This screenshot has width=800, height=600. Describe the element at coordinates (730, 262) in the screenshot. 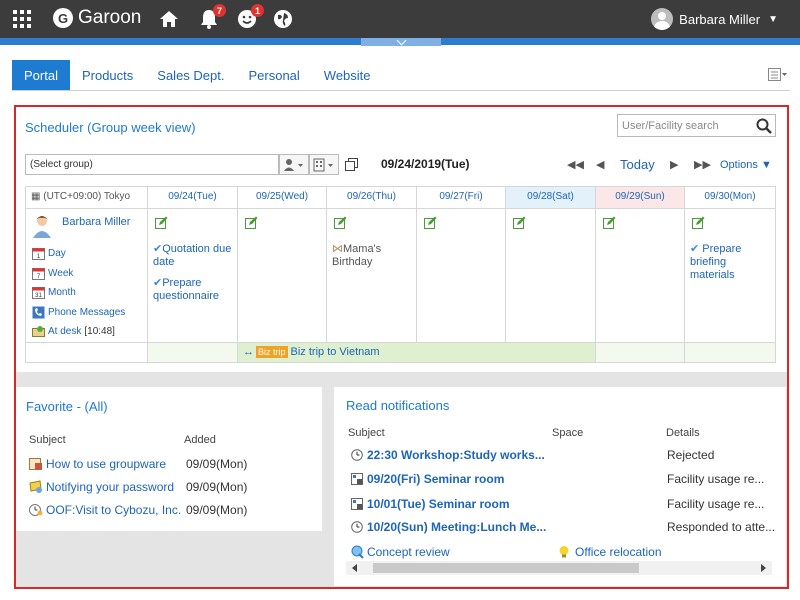

I see `event-prepare-briefing-materials: ✔ Prepare briefing materials` at that location.